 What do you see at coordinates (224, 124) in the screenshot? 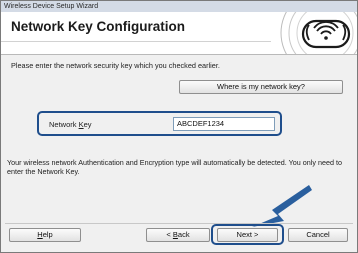
I see `network-key-input: ABCDEF1234` at bounding box center [224, 124].